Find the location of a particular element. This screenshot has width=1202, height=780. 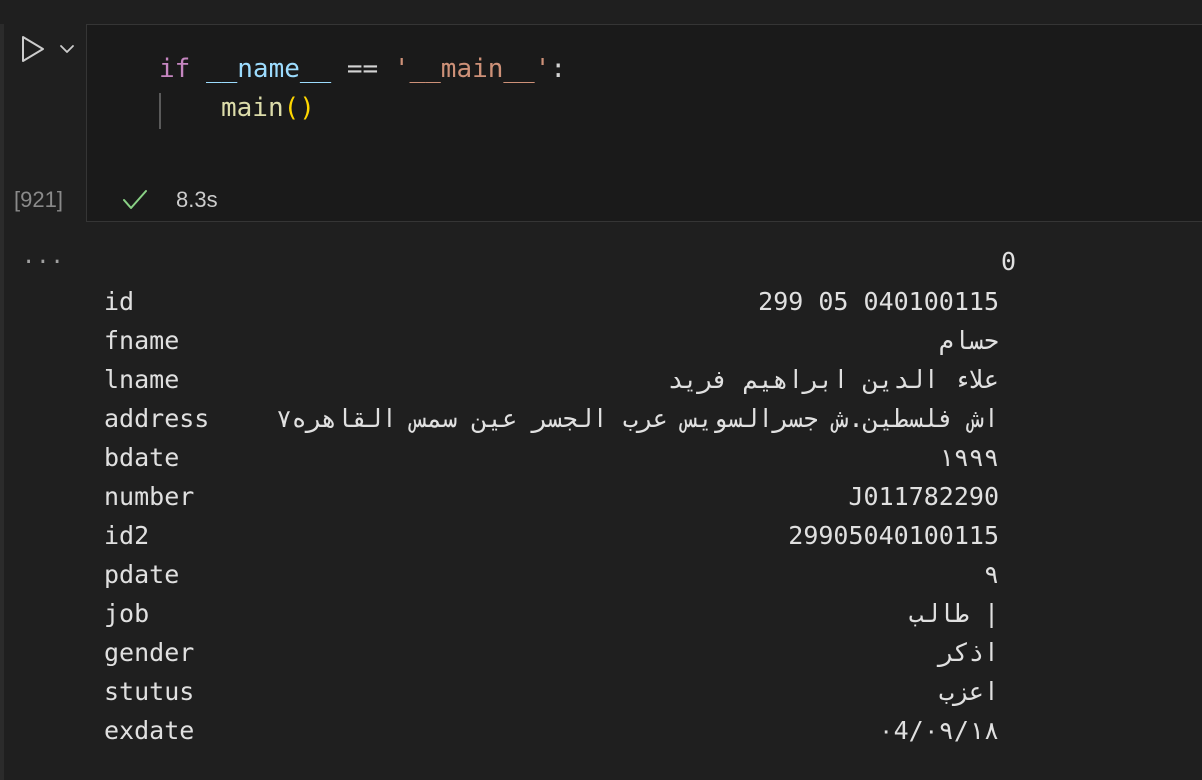

output-row-bdate: bdate ١٩٩٩ is located at coordinates (601, 460).